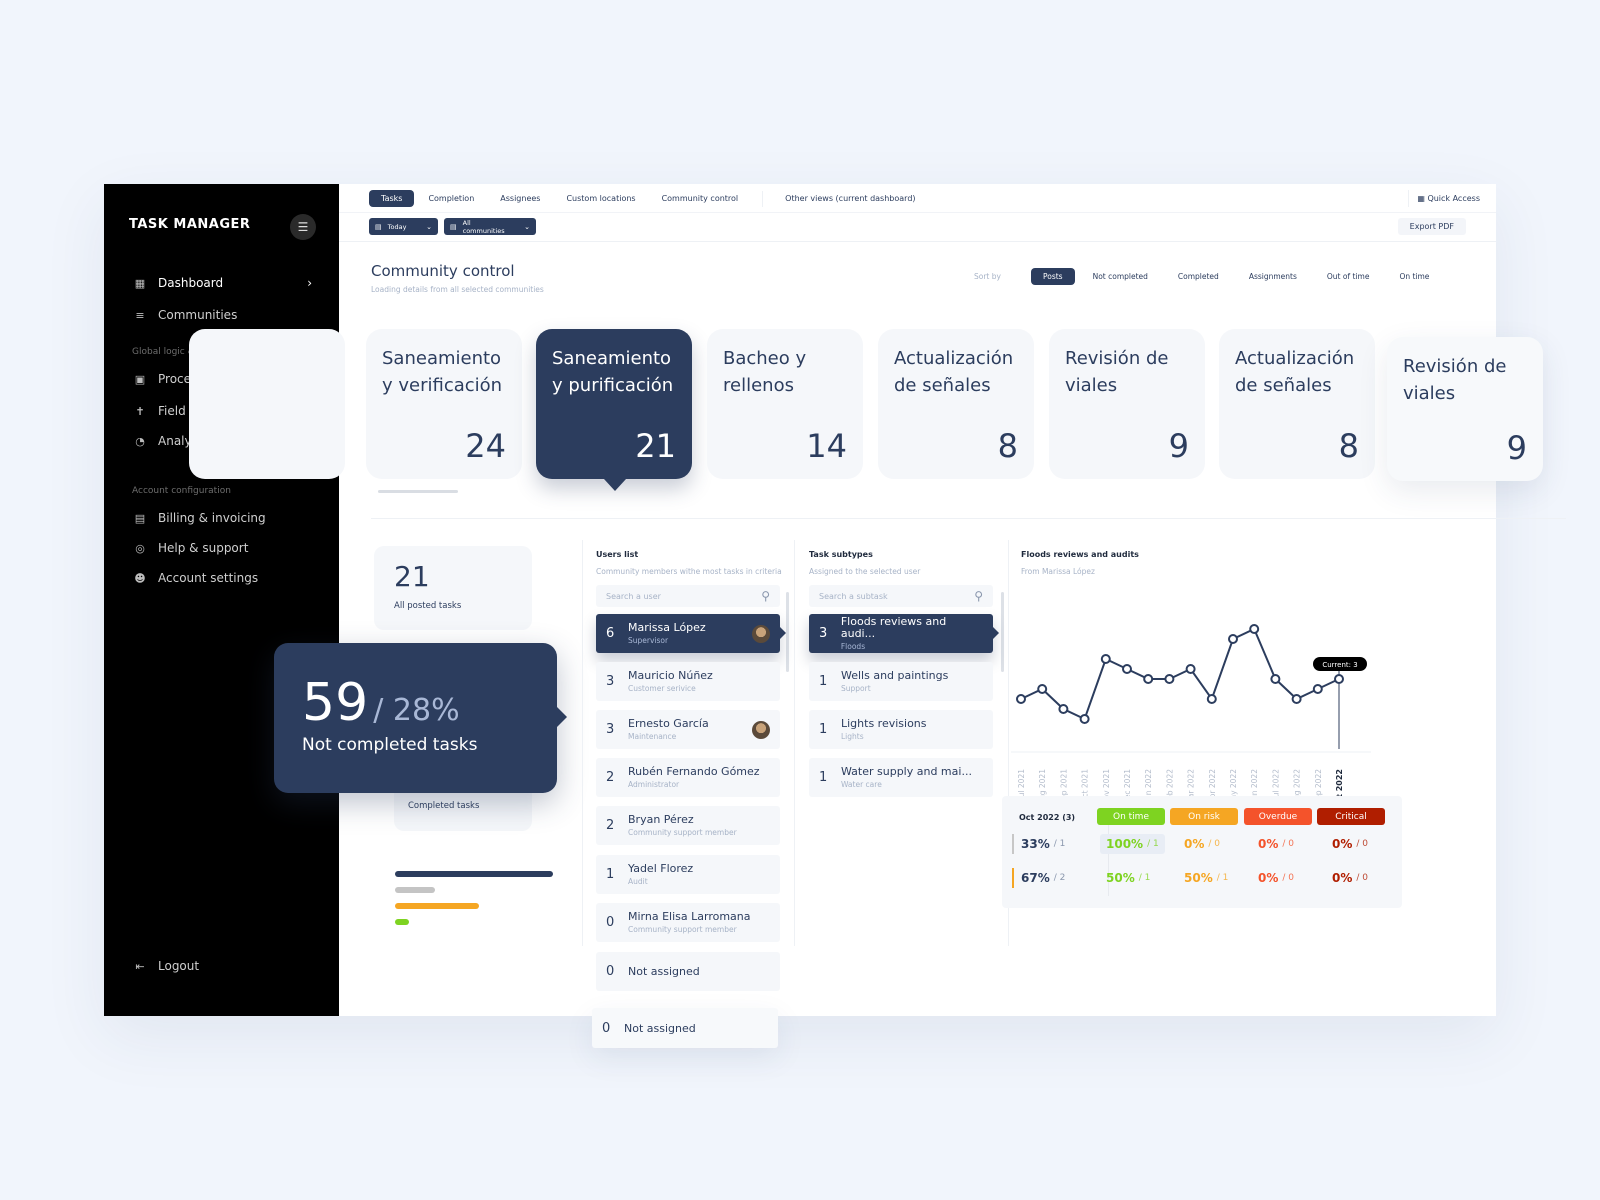 The width and height of the screenshot is (1600, 1200). Describe the element at coordinates (667, 627) in the screenshot. I see `user-name: Marissa López` at that location.